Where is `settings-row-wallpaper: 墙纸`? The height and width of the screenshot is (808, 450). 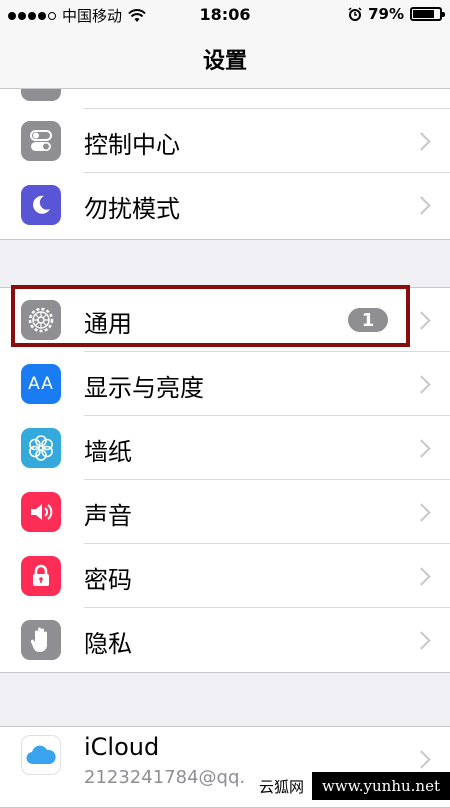
settings-row-wallpaper: 墙纸 is located at coordinates (225, 448).